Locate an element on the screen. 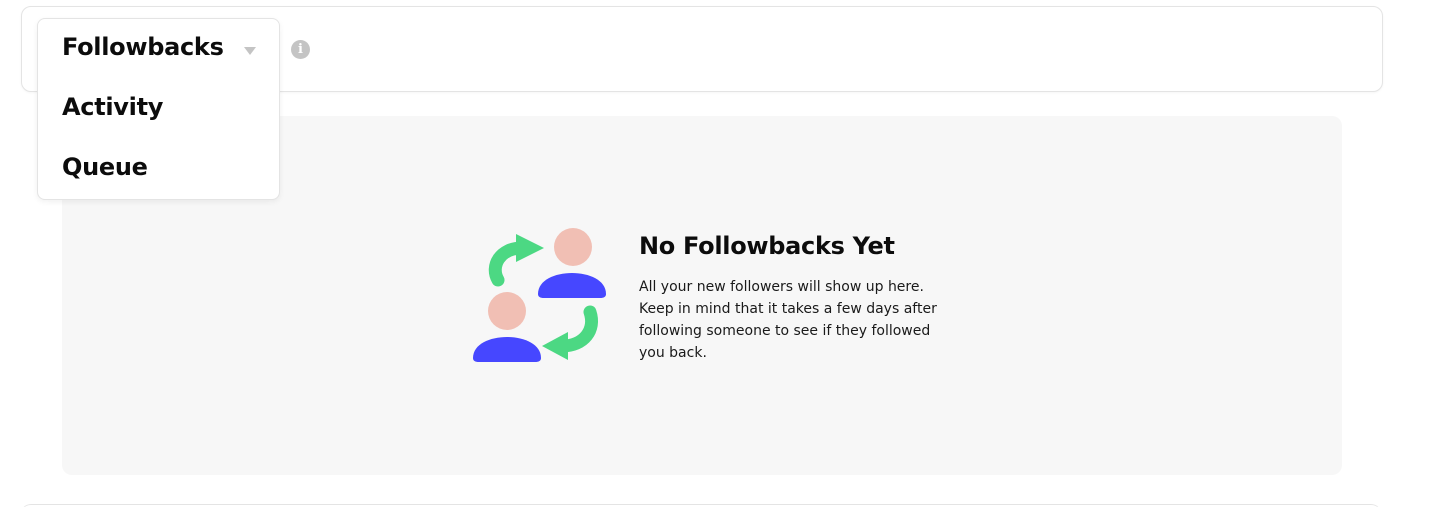  dropdown-option-queue: Queue is located at coordinates (105, 167).